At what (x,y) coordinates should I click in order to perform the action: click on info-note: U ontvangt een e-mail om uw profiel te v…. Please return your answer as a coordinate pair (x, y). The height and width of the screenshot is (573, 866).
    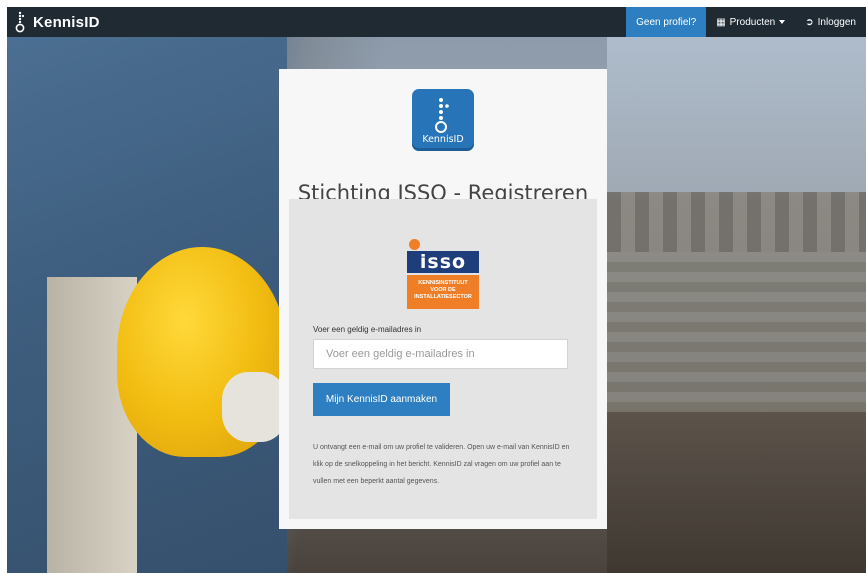
    Looking at the image, I should click on (441, 464).